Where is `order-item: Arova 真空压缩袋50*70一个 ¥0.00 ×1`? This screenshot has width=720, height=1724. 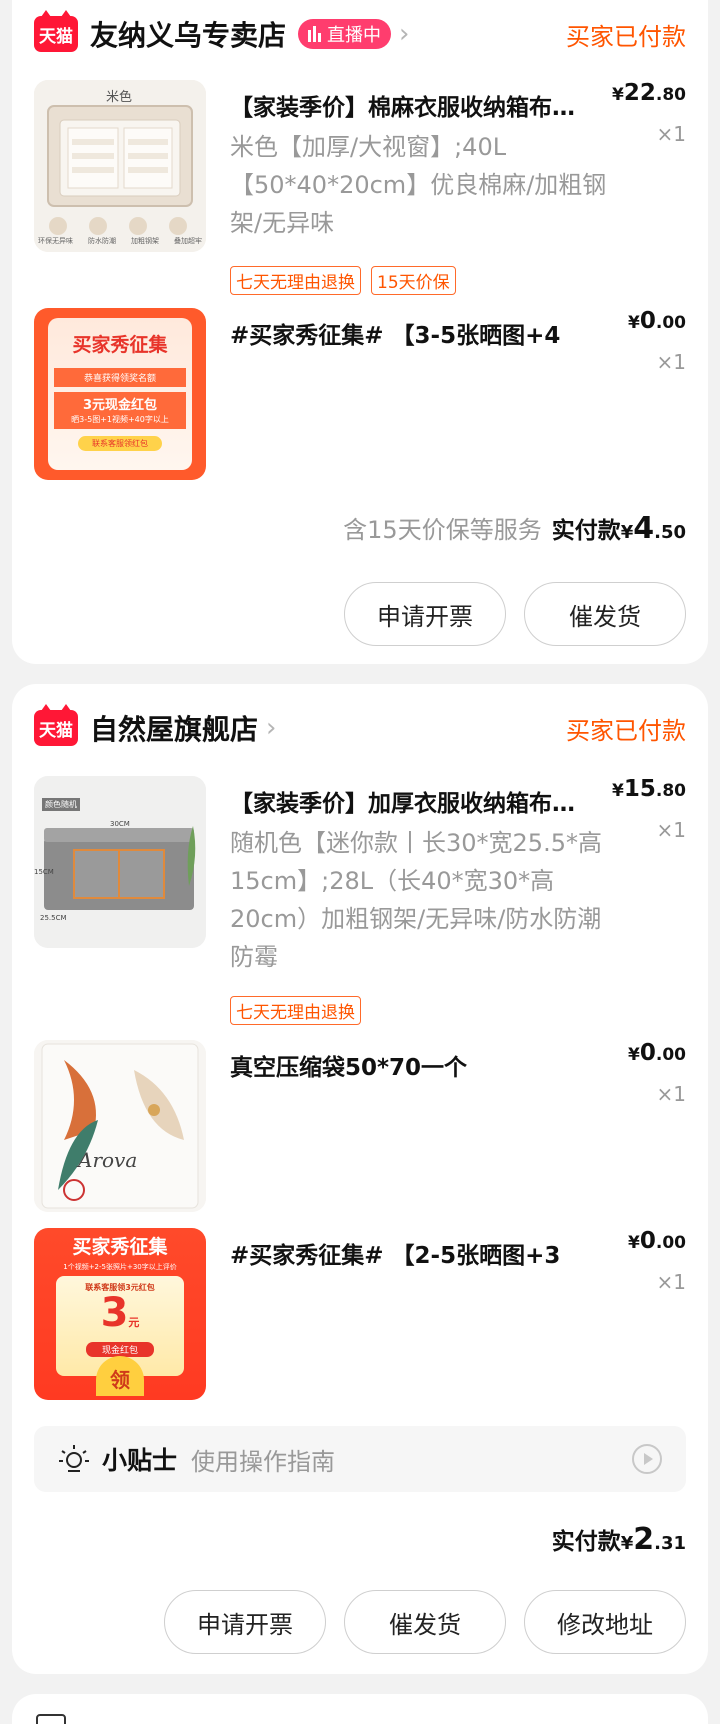 order-item: Arova 真空压缩袋50*70一个 ¥0.00 ×1 is located at coordinates (360, 1126).